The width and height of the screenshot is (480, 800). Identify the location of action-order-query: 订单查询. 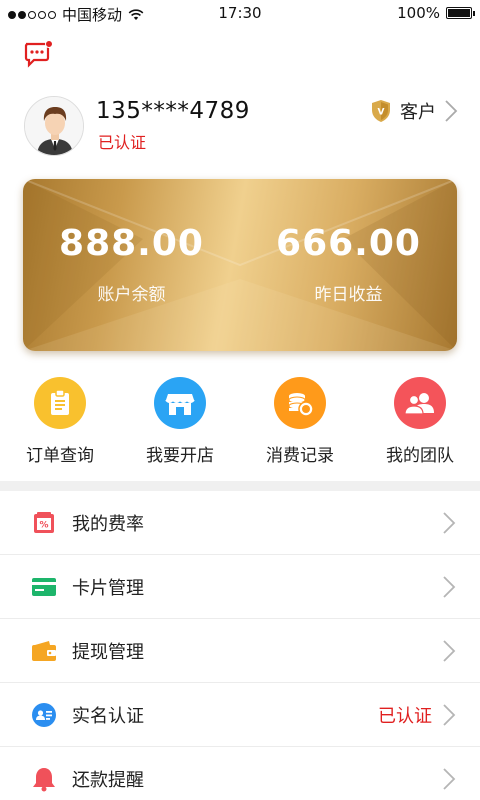
(60, 422).